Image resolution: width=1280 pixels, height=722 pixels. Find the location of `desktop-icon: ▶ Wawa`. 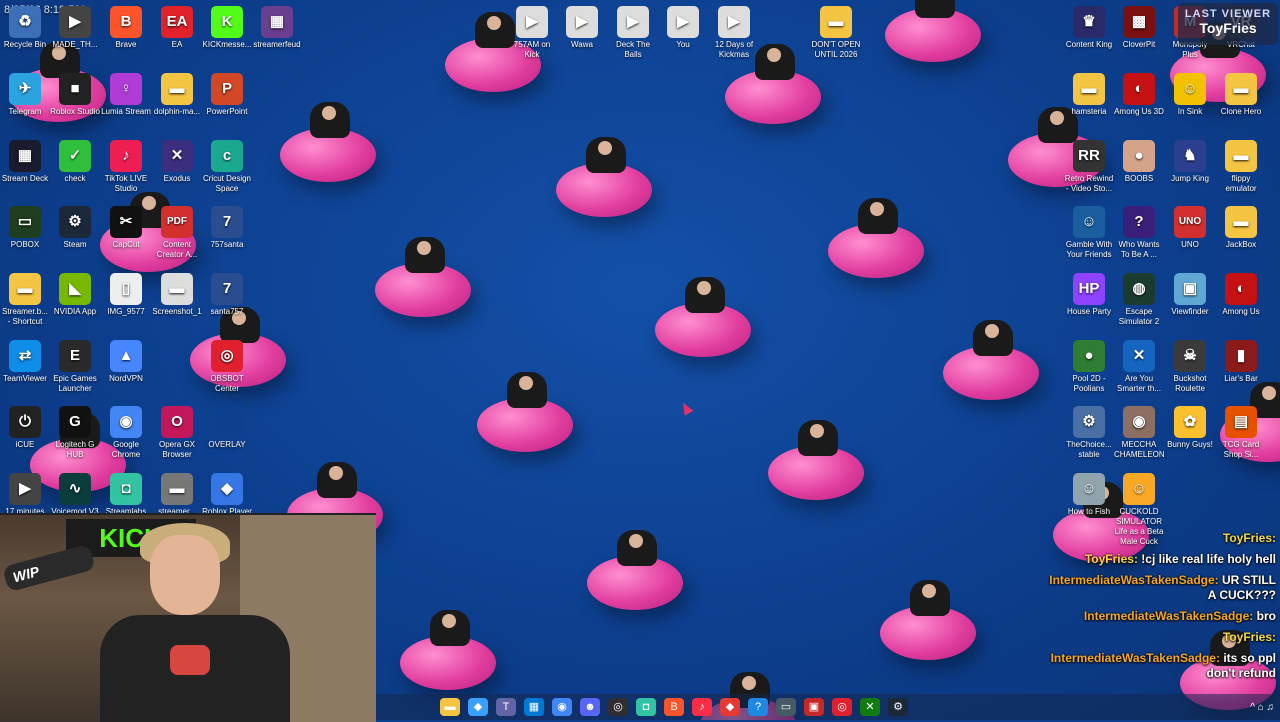

desktop-icon: ▶ Wawa is located at coordinates (582, 28).